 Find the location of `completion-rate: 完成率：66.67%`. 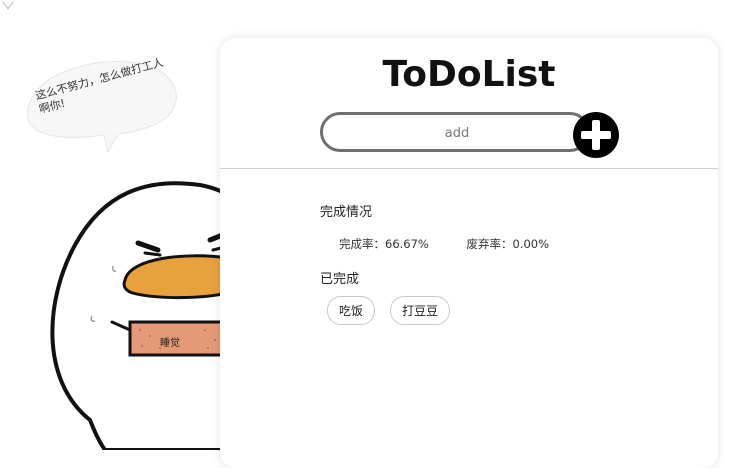

completion-rate: 完成率：66.67% is located at coordinates (384, 244).